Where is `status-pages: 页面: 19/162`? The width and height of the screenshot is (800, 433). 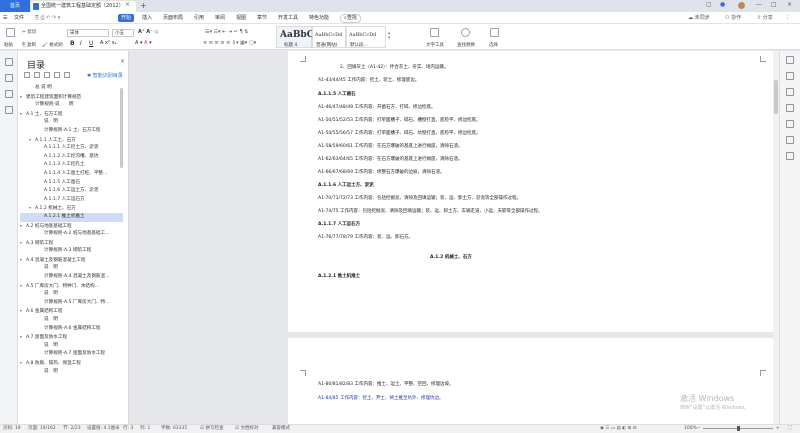
status-pages: 页面: 19/162 is located at coordinates (42, 428).